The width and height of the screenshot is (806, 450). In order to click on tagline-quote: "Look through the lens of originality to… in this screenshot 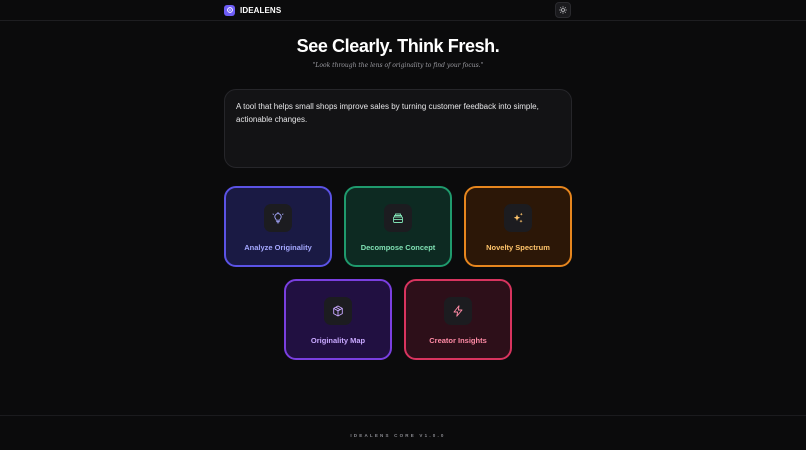, I will do `click(398, 65)`.